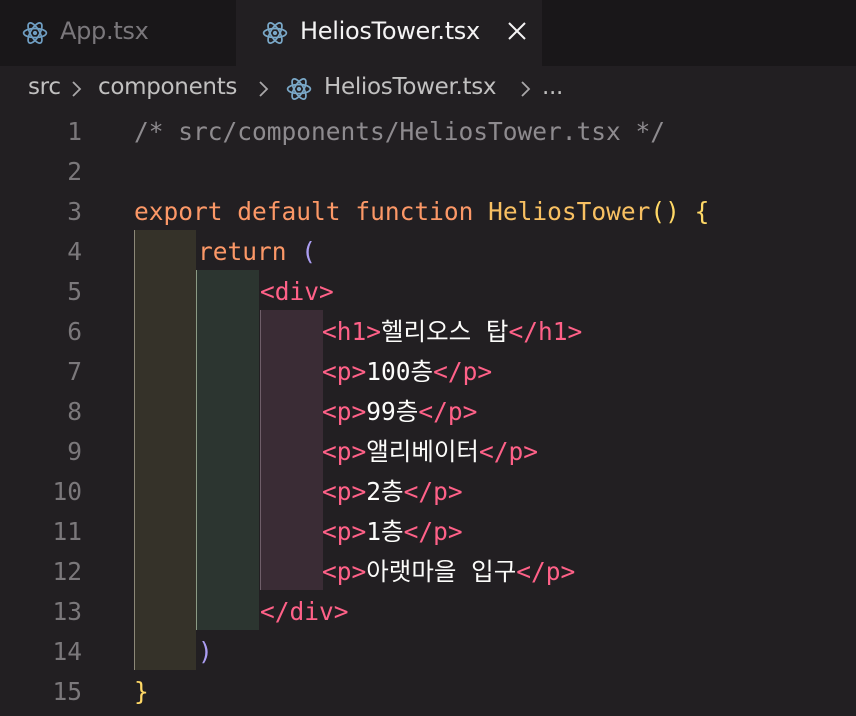 The image size is (856, 716). I want to click on code-line-14: ), so click(205, 652).